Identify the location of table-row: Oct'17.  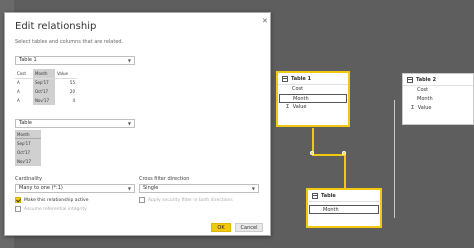
(24, 152).